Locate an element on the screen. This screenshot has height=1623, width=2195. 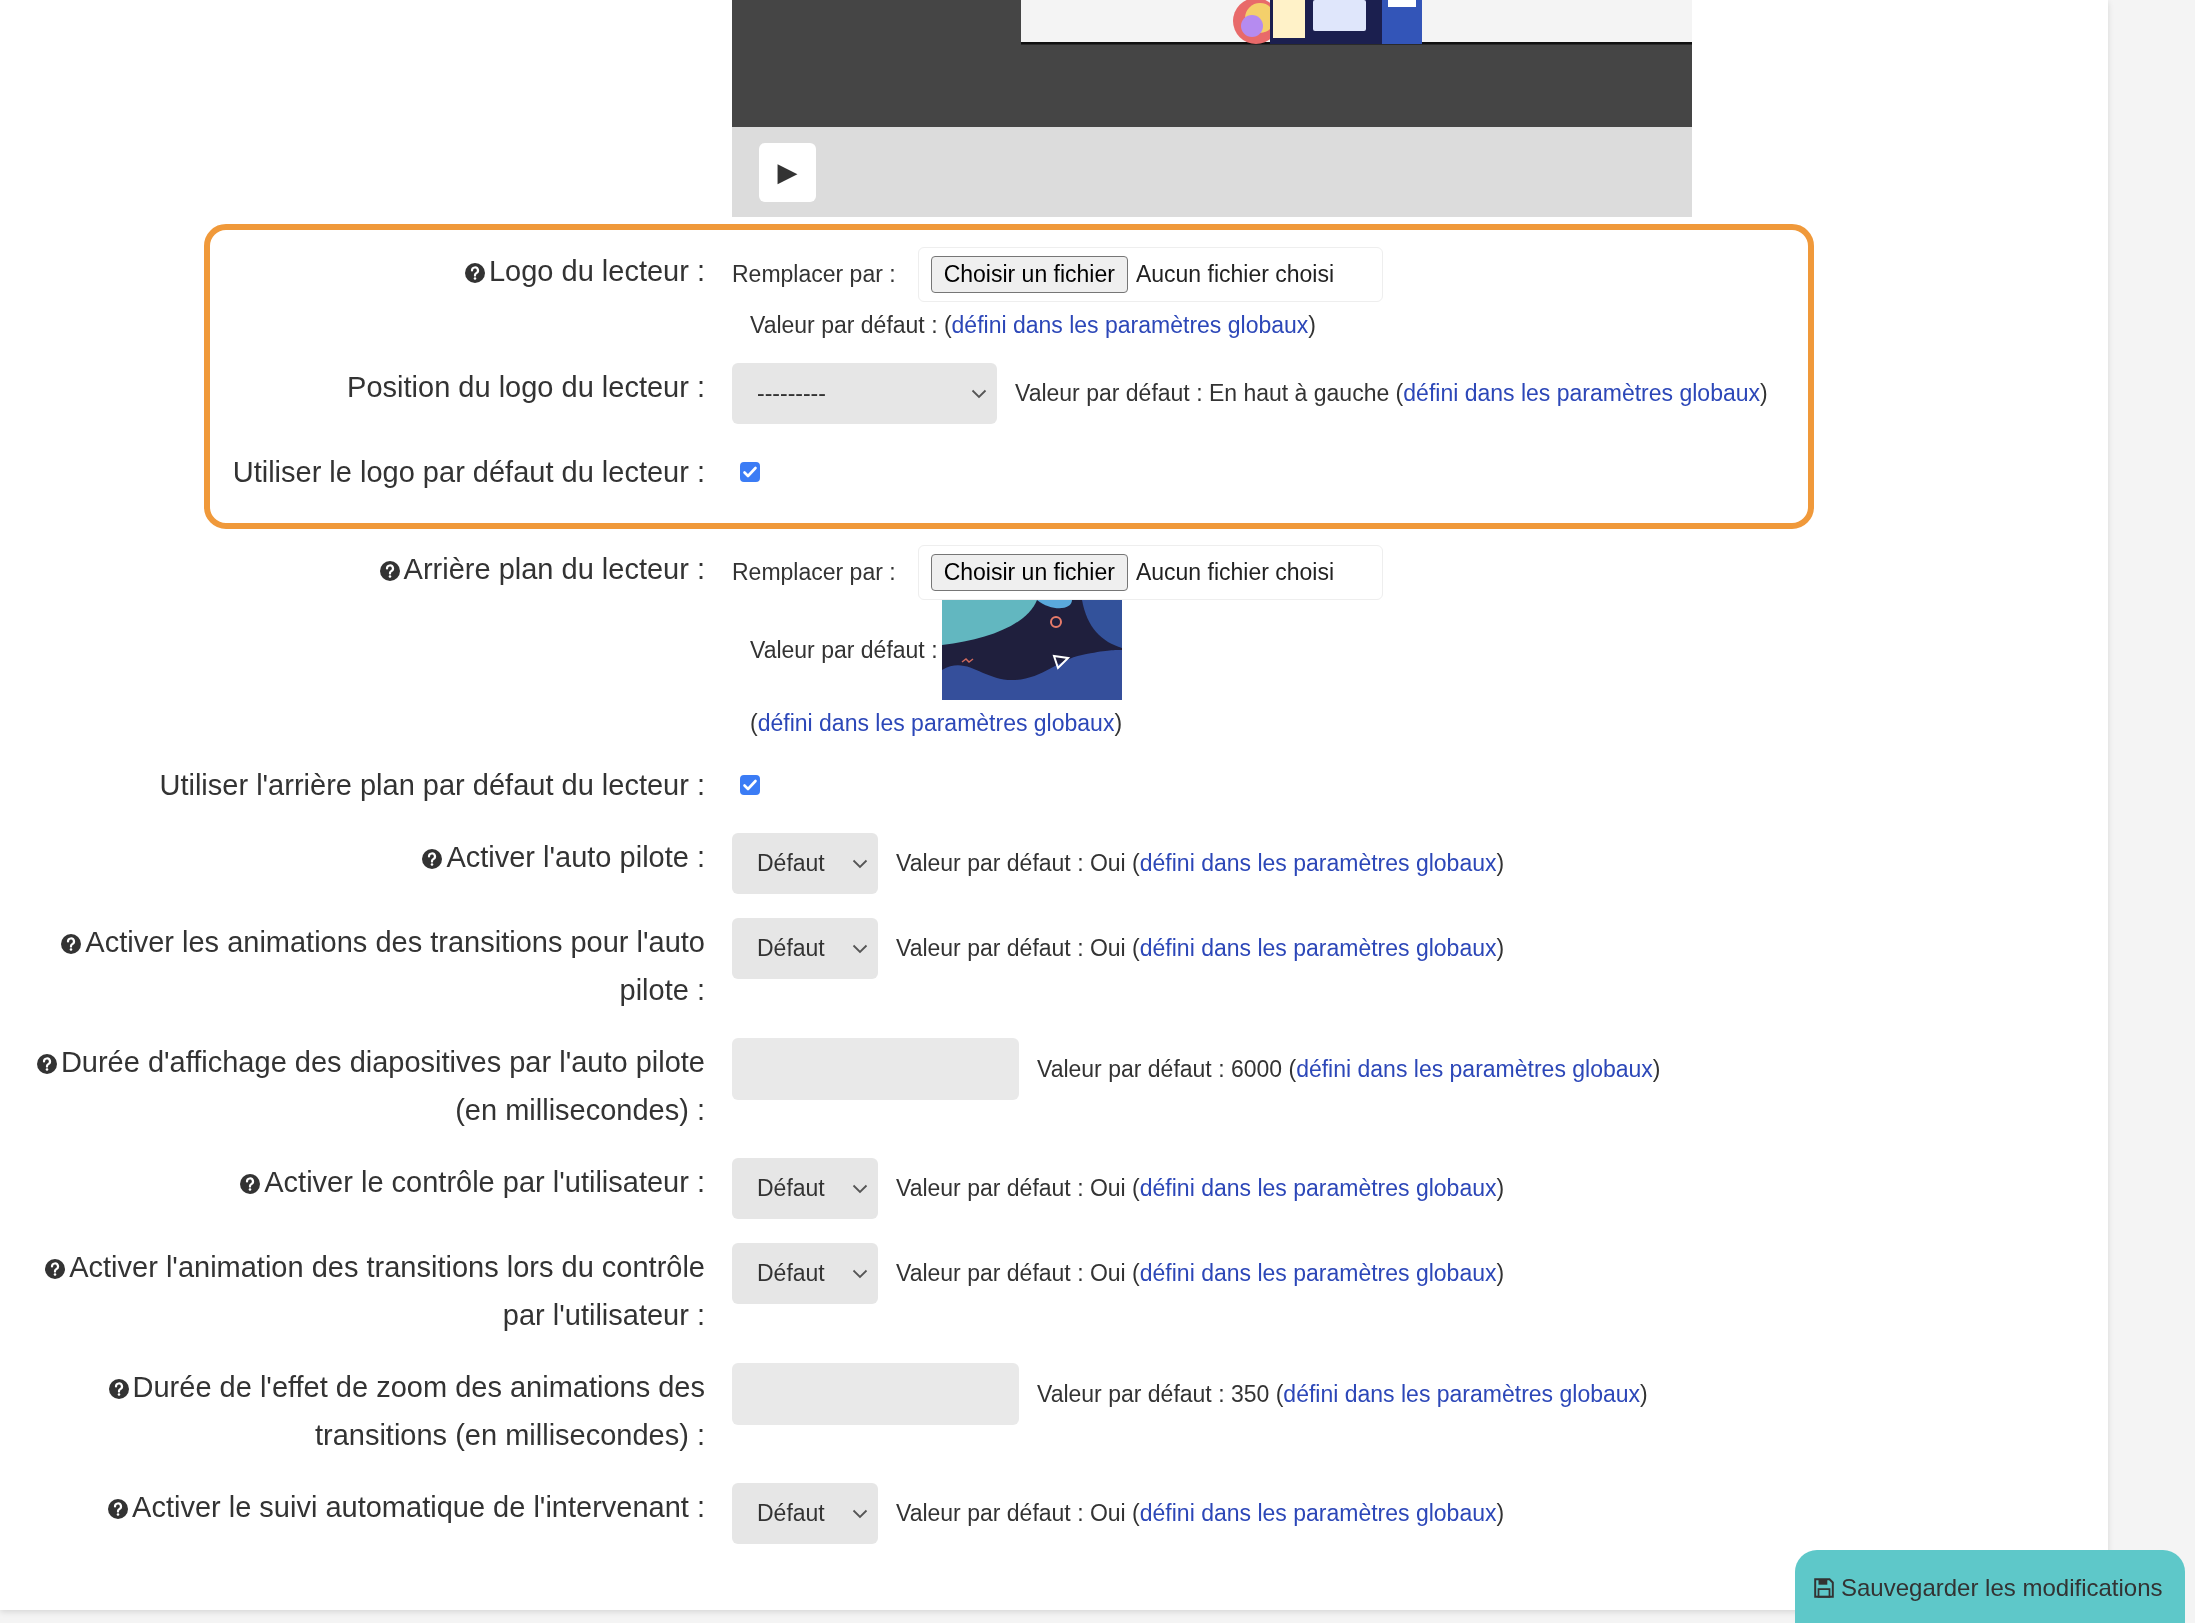
field-label: Activer l'auto pilote : is located at coordinates (575, 857).